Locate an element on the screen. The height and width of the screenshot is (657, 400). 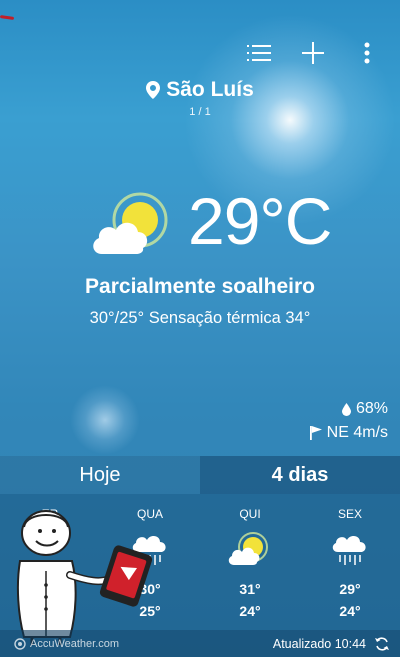
hilo-feels-text: 30°/25° Sensação térmica 34° is located at coordinates (200, 318).